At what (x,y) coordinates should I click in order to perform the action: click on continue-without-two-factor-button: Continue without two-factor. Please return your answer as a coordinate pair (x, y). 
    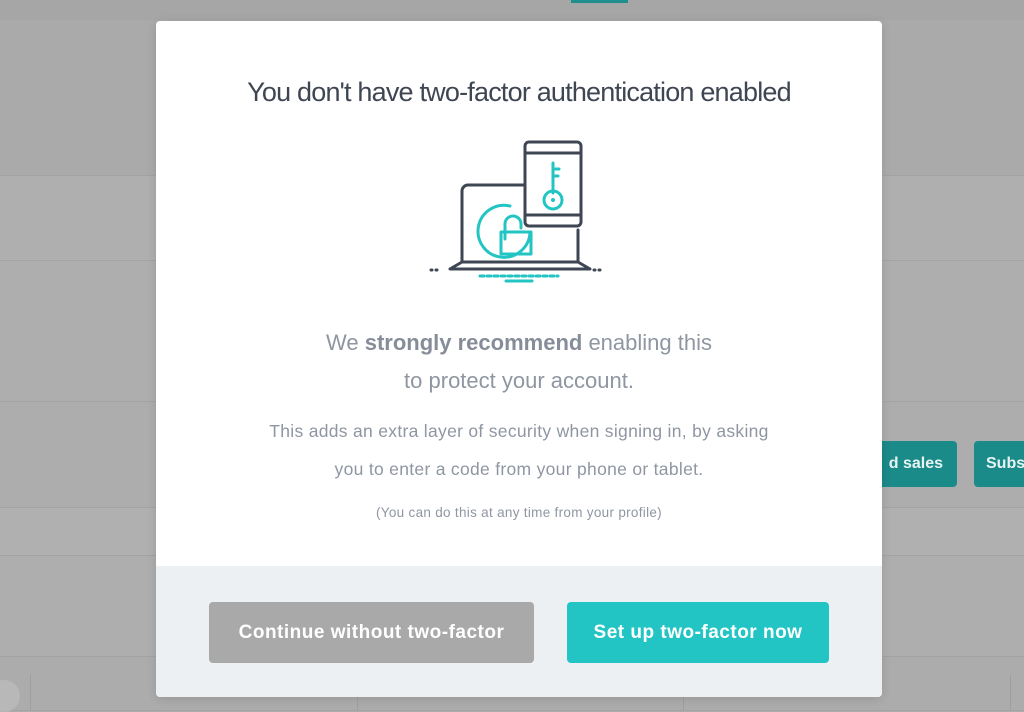
    Looking at the image, I should click on (371, 632).